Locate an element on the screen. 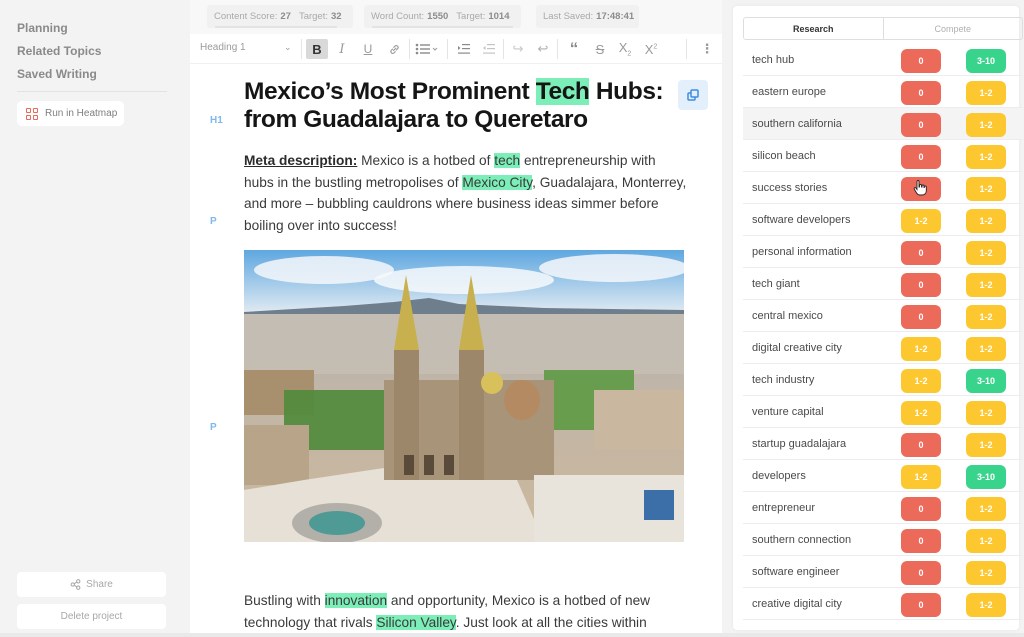 The height and width of the screenshot is (637, 1024). keyword-row: central mexico 0 1-2 is located at coordinates (883, 316).